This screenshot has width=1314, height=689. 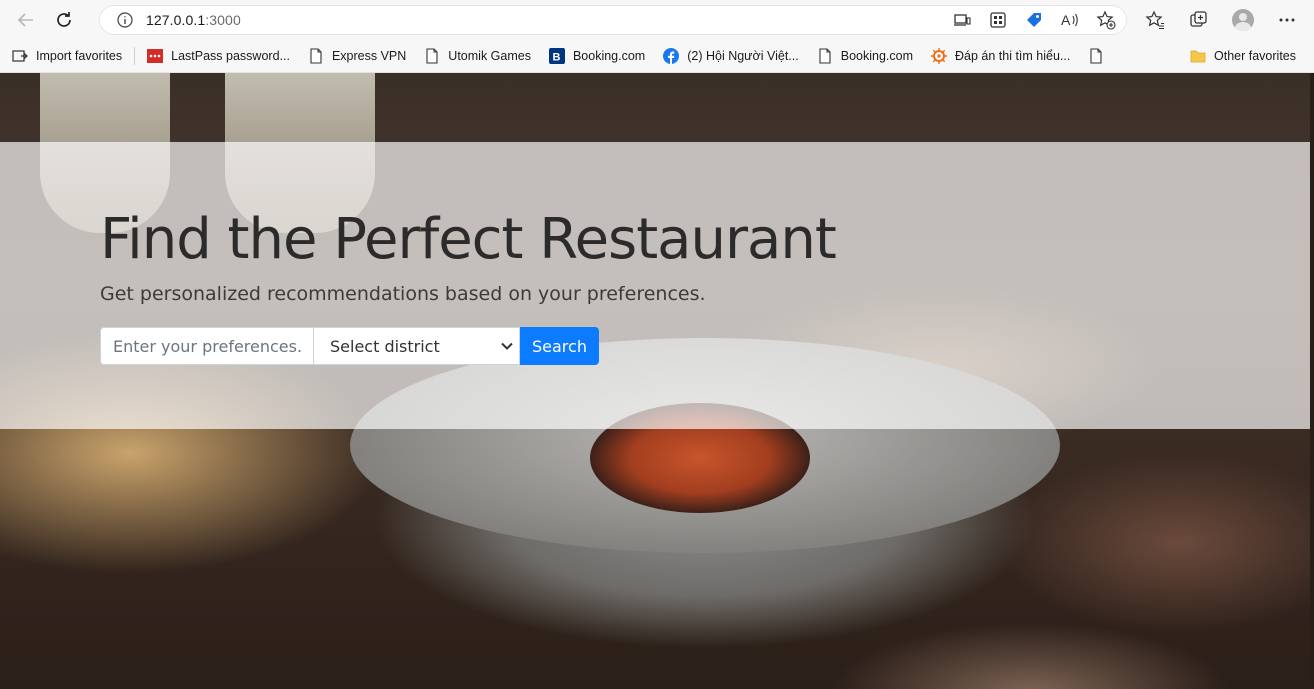 I want to click on read-aloud-icon: A, so click(x=1070, y=20).